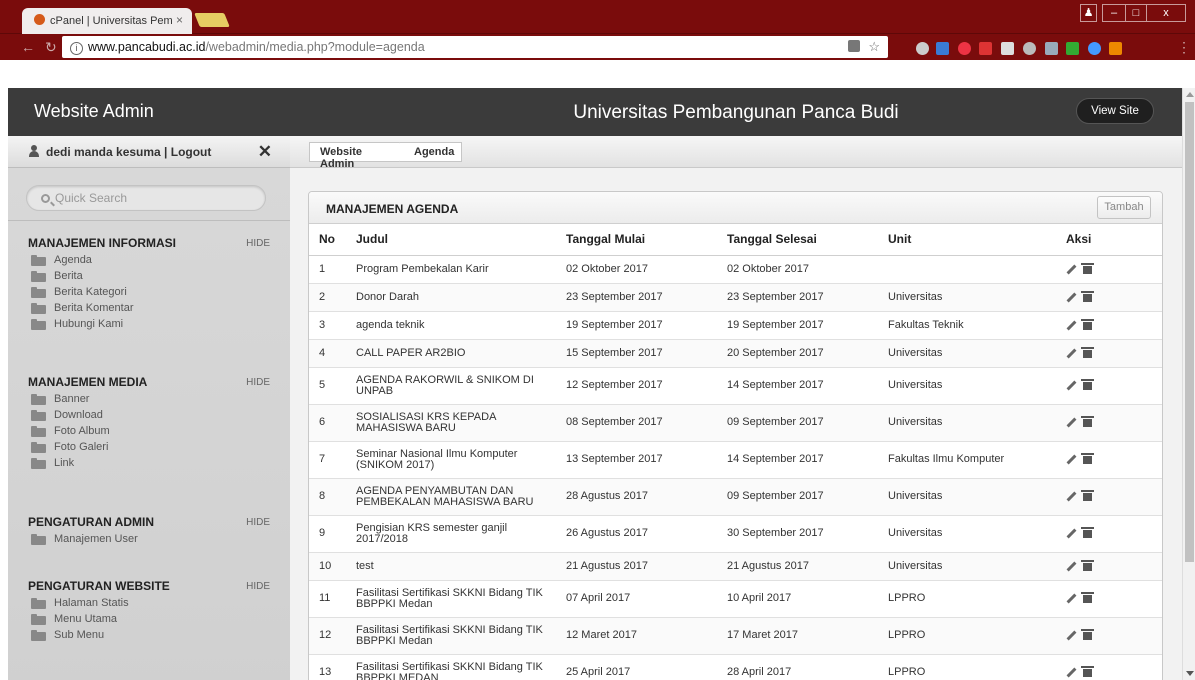 The image size is (1195, 680). Describe the element at coordinates (68, 276) in the screenshot. I see `sidebar-item-label: Berita` at that location.